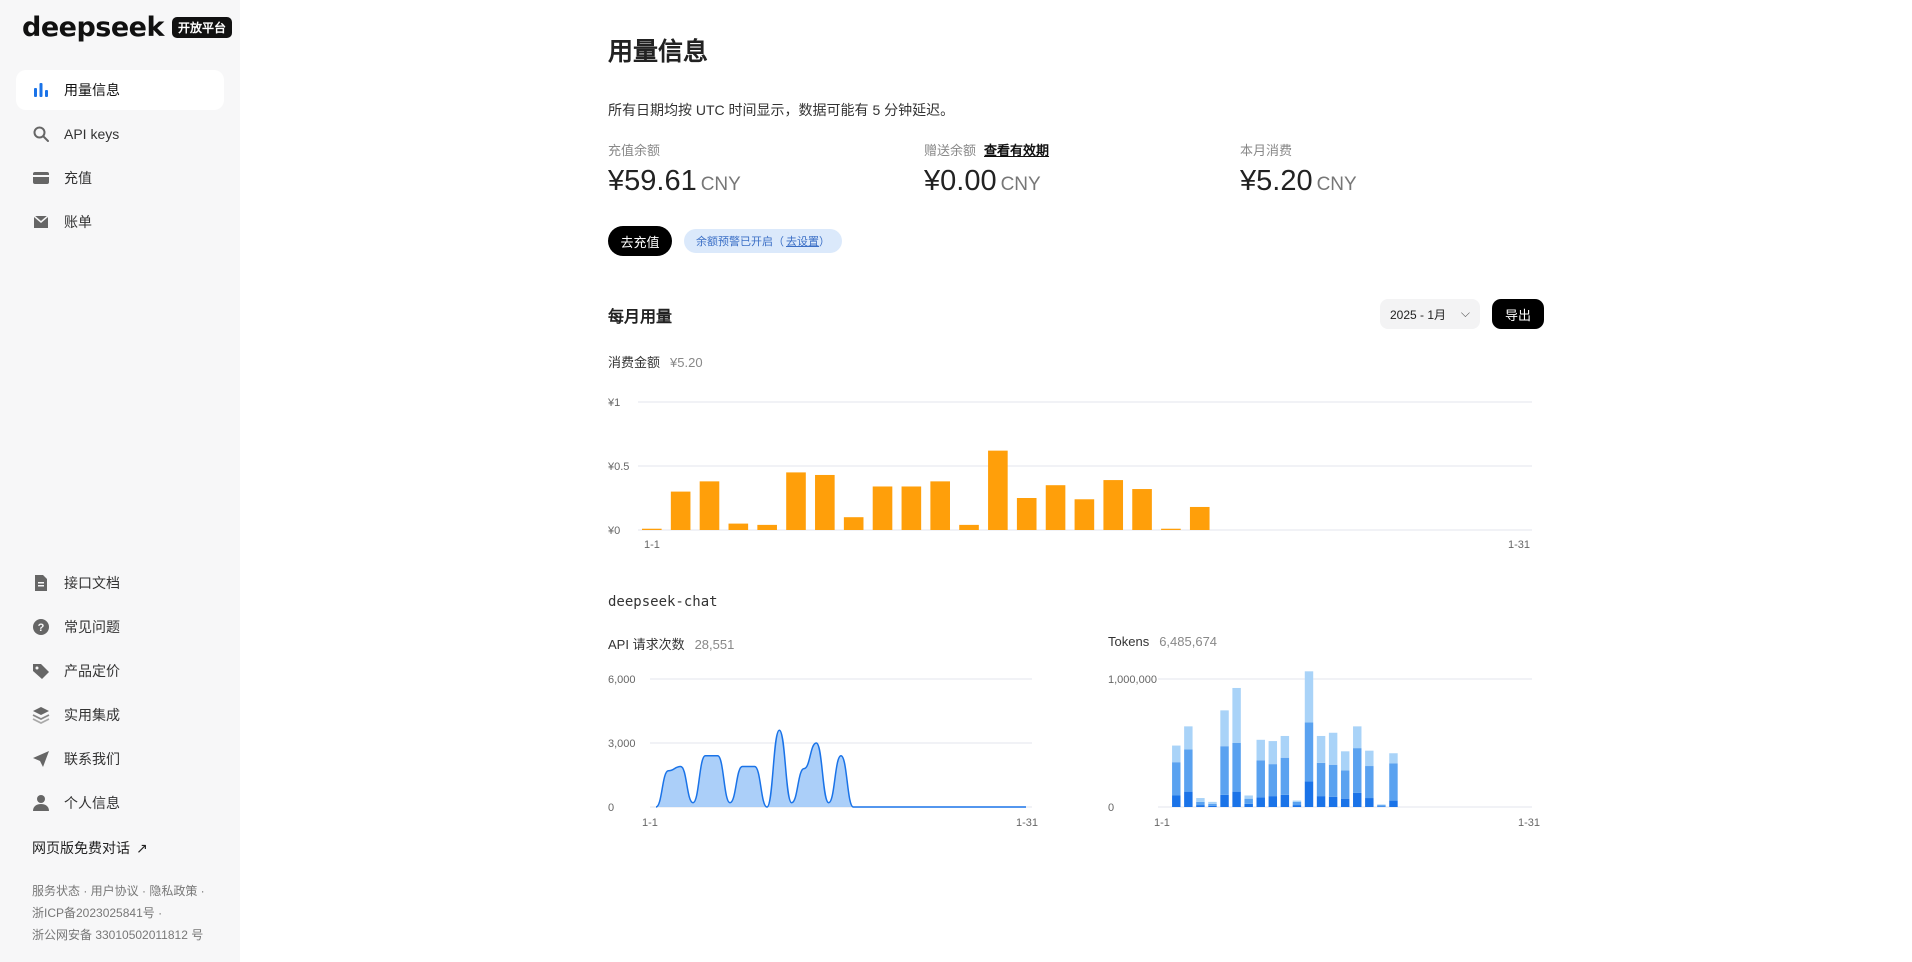 The image size is (1912, 962). What do you see at coordinates (614, 531) in the screenshot?
I see `y-tick-label: ¥0` at bounding box center [614, 531].